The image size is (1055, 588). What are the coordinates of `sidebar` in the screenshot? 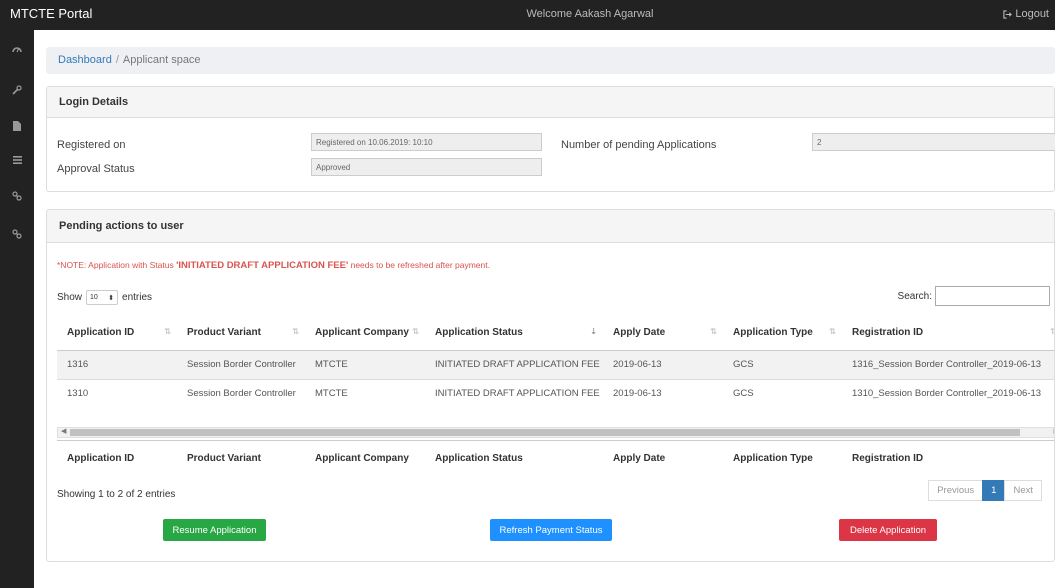 It's located at (17, 309).